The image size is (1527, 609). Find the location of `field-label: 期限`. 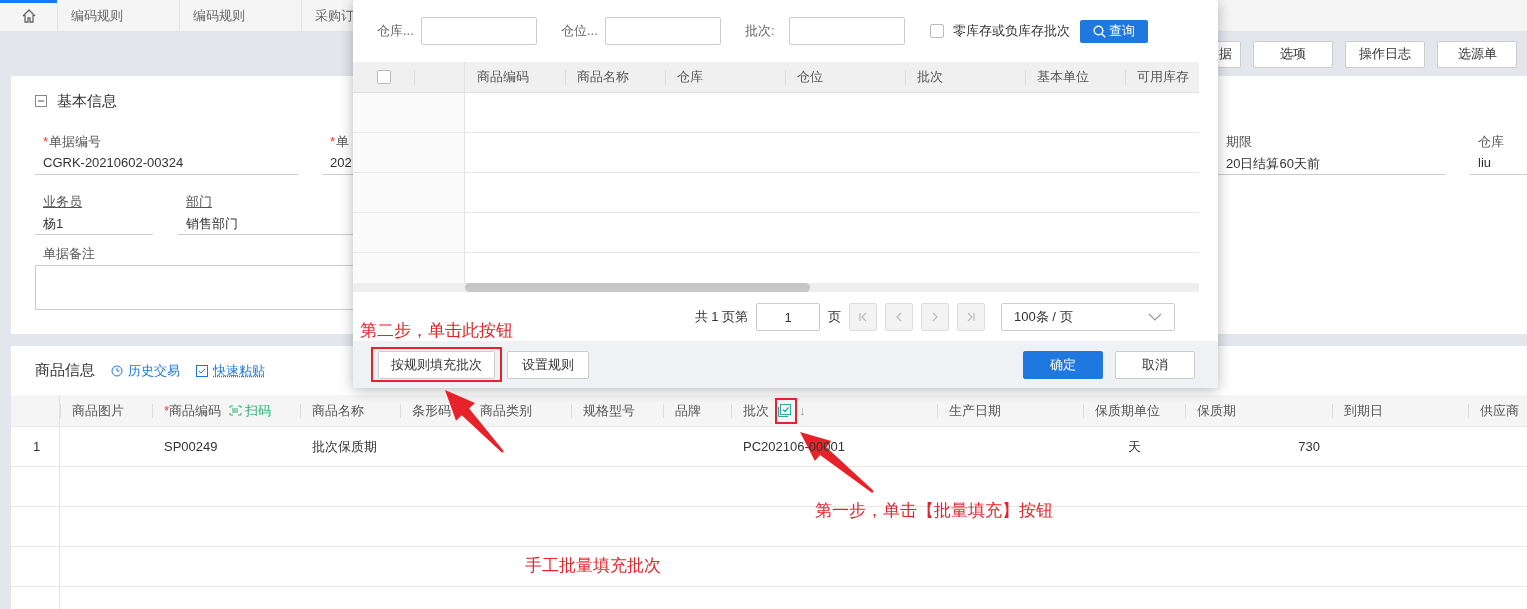

field-label: 期限 is located at coordinates (1239, 142).